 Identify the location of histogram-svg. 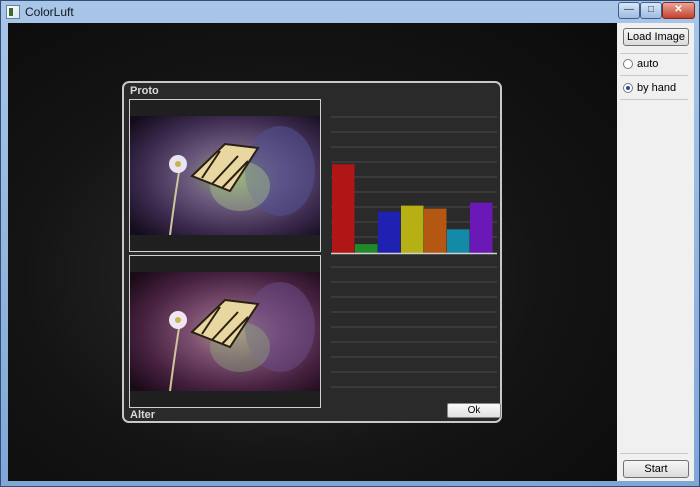
(414, 252).